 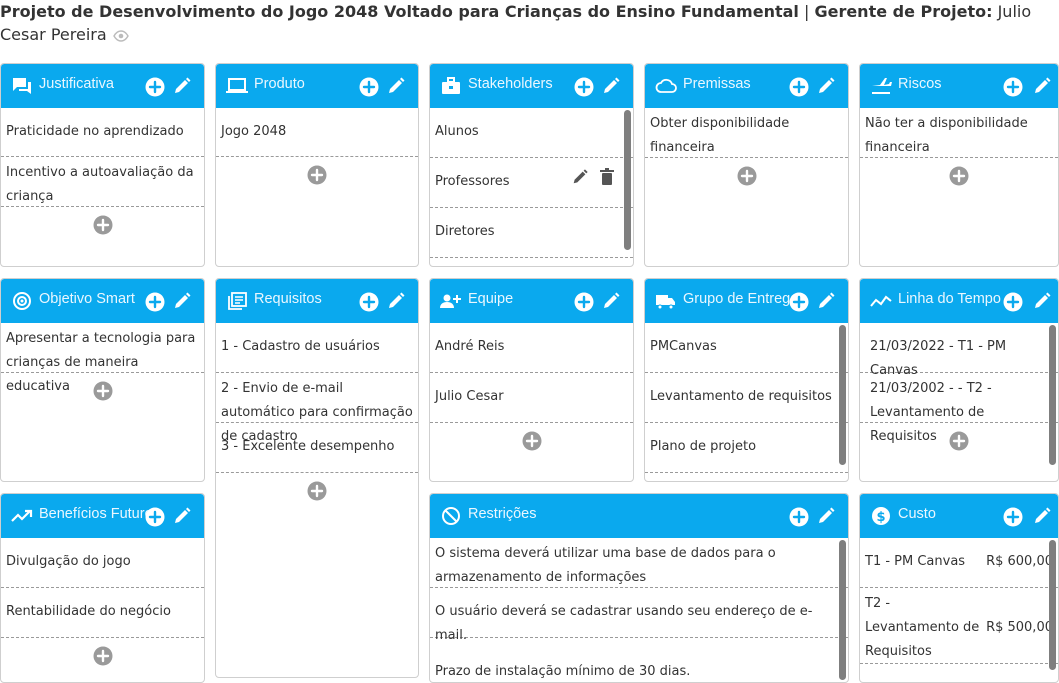 I want to click on list-item: Divulgação do jogo, so click(x=102, y=563).